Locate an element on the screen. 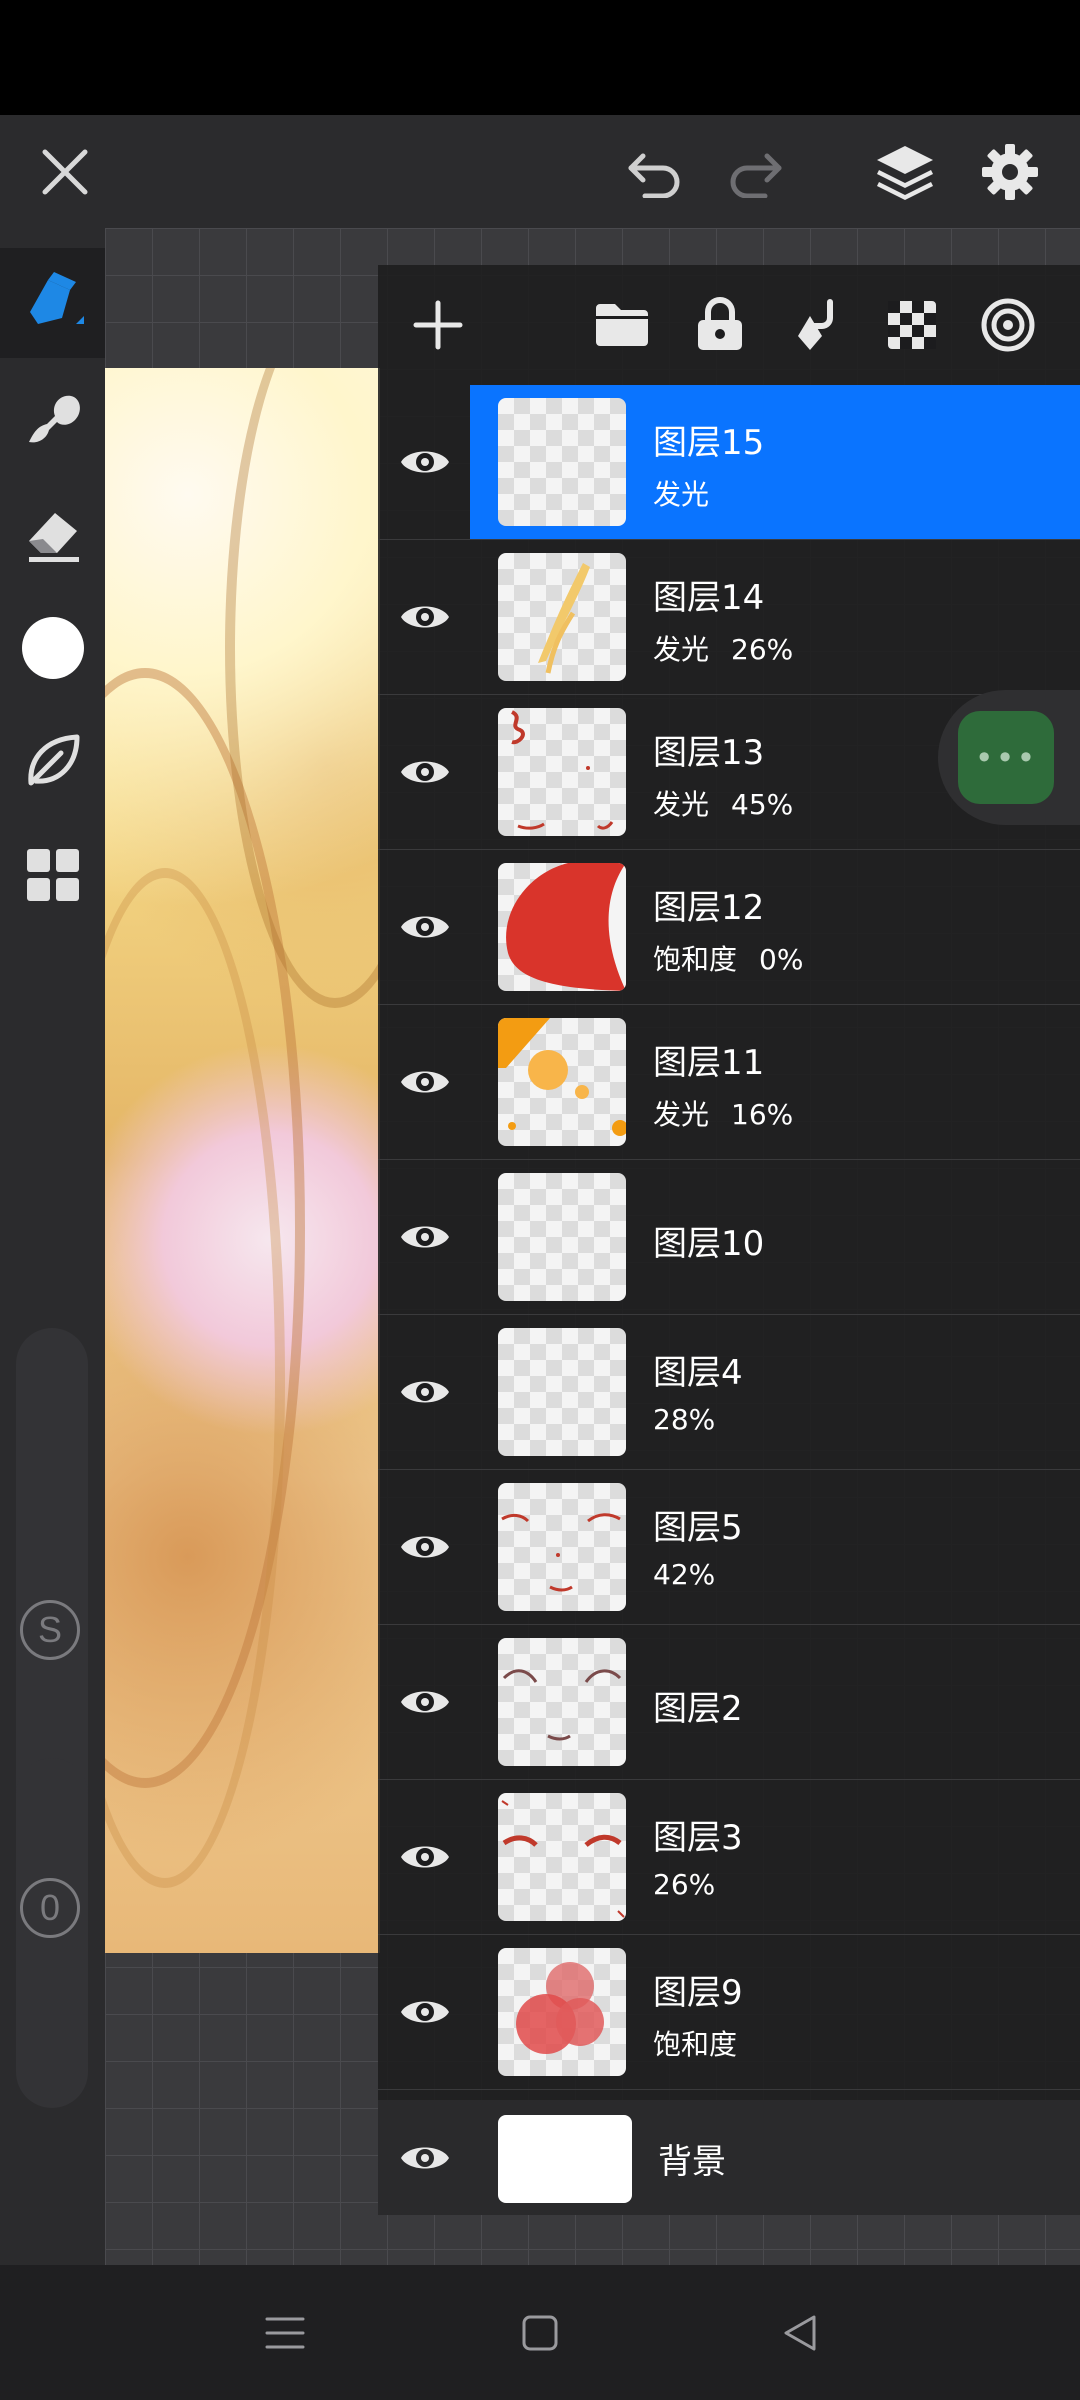 The width and height of the screenshot is (1080, 2400). menu-icon is located at coordinates (285, 2332).